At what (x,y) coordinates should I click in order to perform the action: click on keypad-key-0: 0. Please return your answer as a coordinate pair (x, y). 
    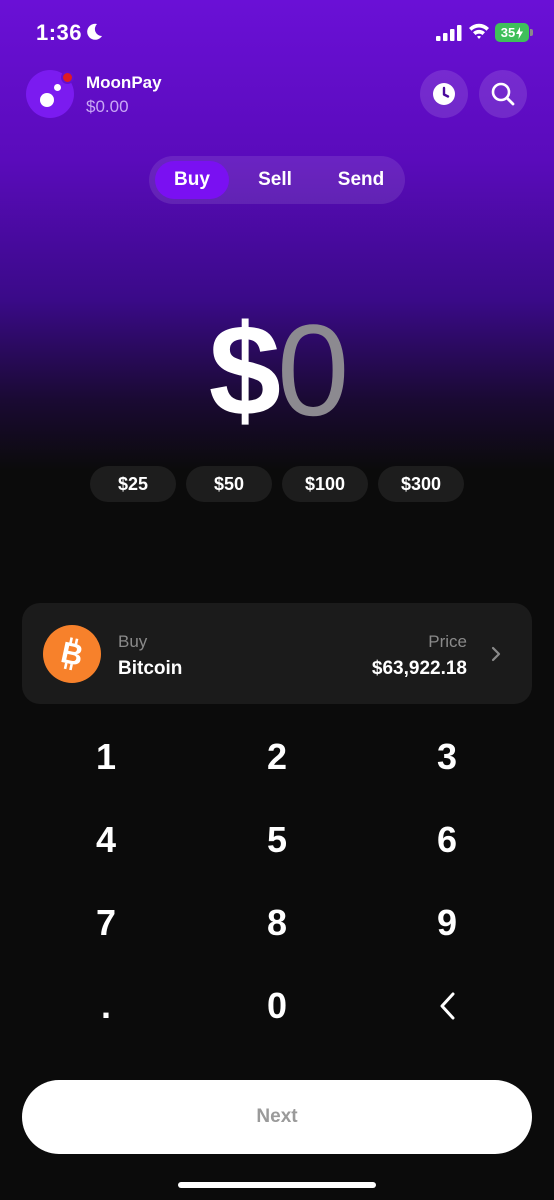
    Looking at the image, I should click on (277, 1006).